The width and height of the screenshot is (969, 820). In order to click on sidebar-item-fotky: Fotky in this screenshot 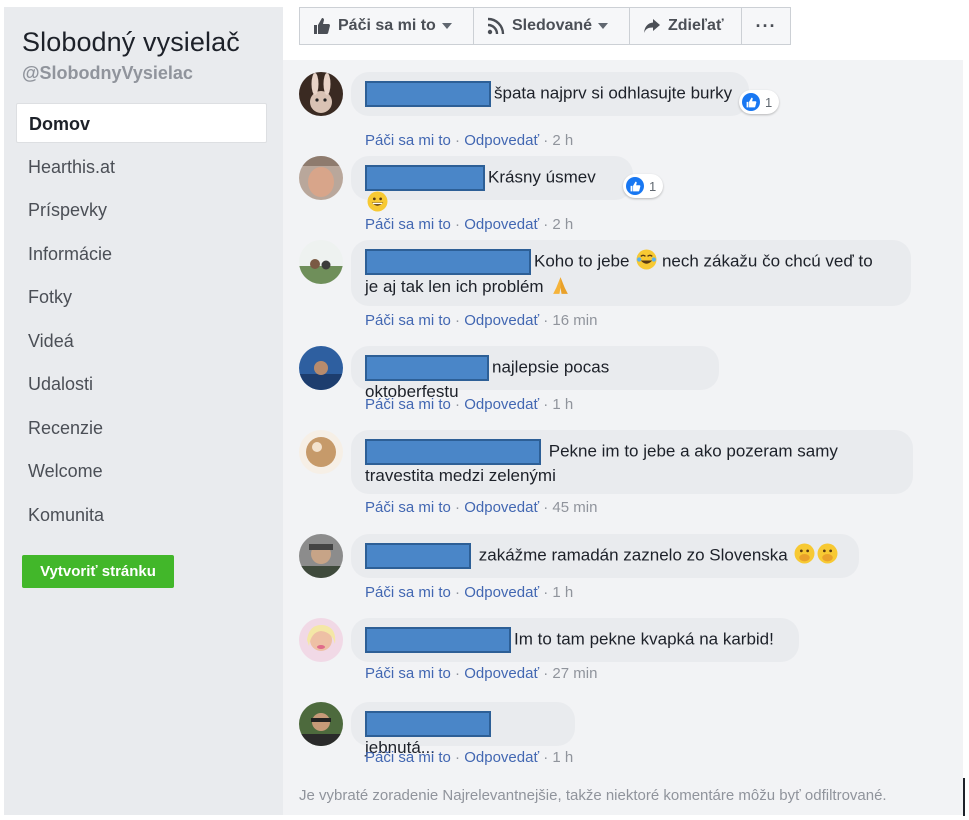, I will do `click(141, 297)`.